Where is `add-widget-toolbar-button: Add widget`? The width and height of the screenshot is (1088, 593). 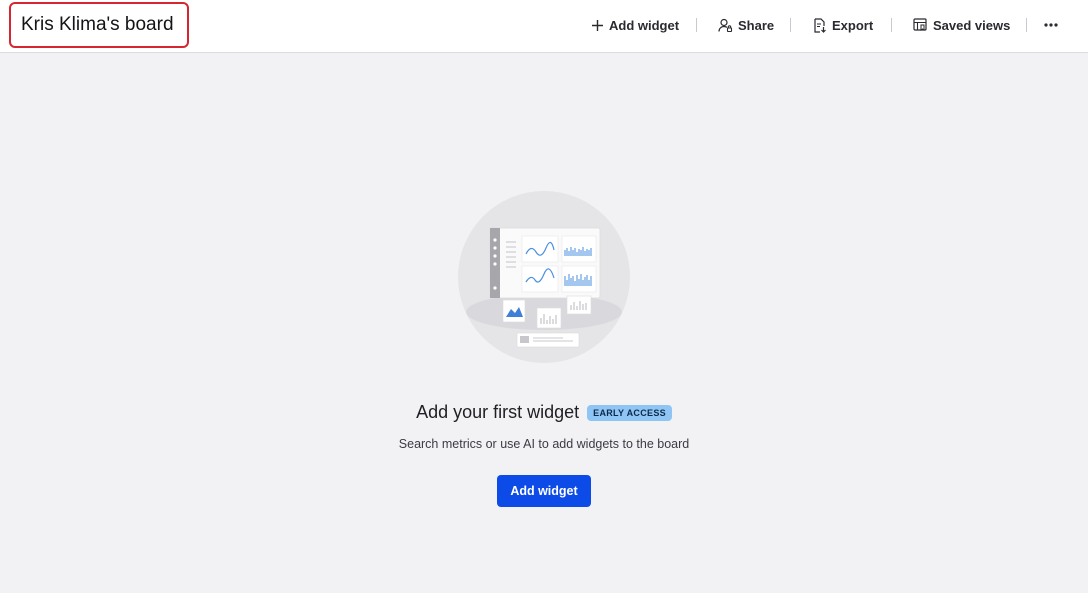
add-widget-toolbar-button: Add widget is located at coordinates (635, 25).